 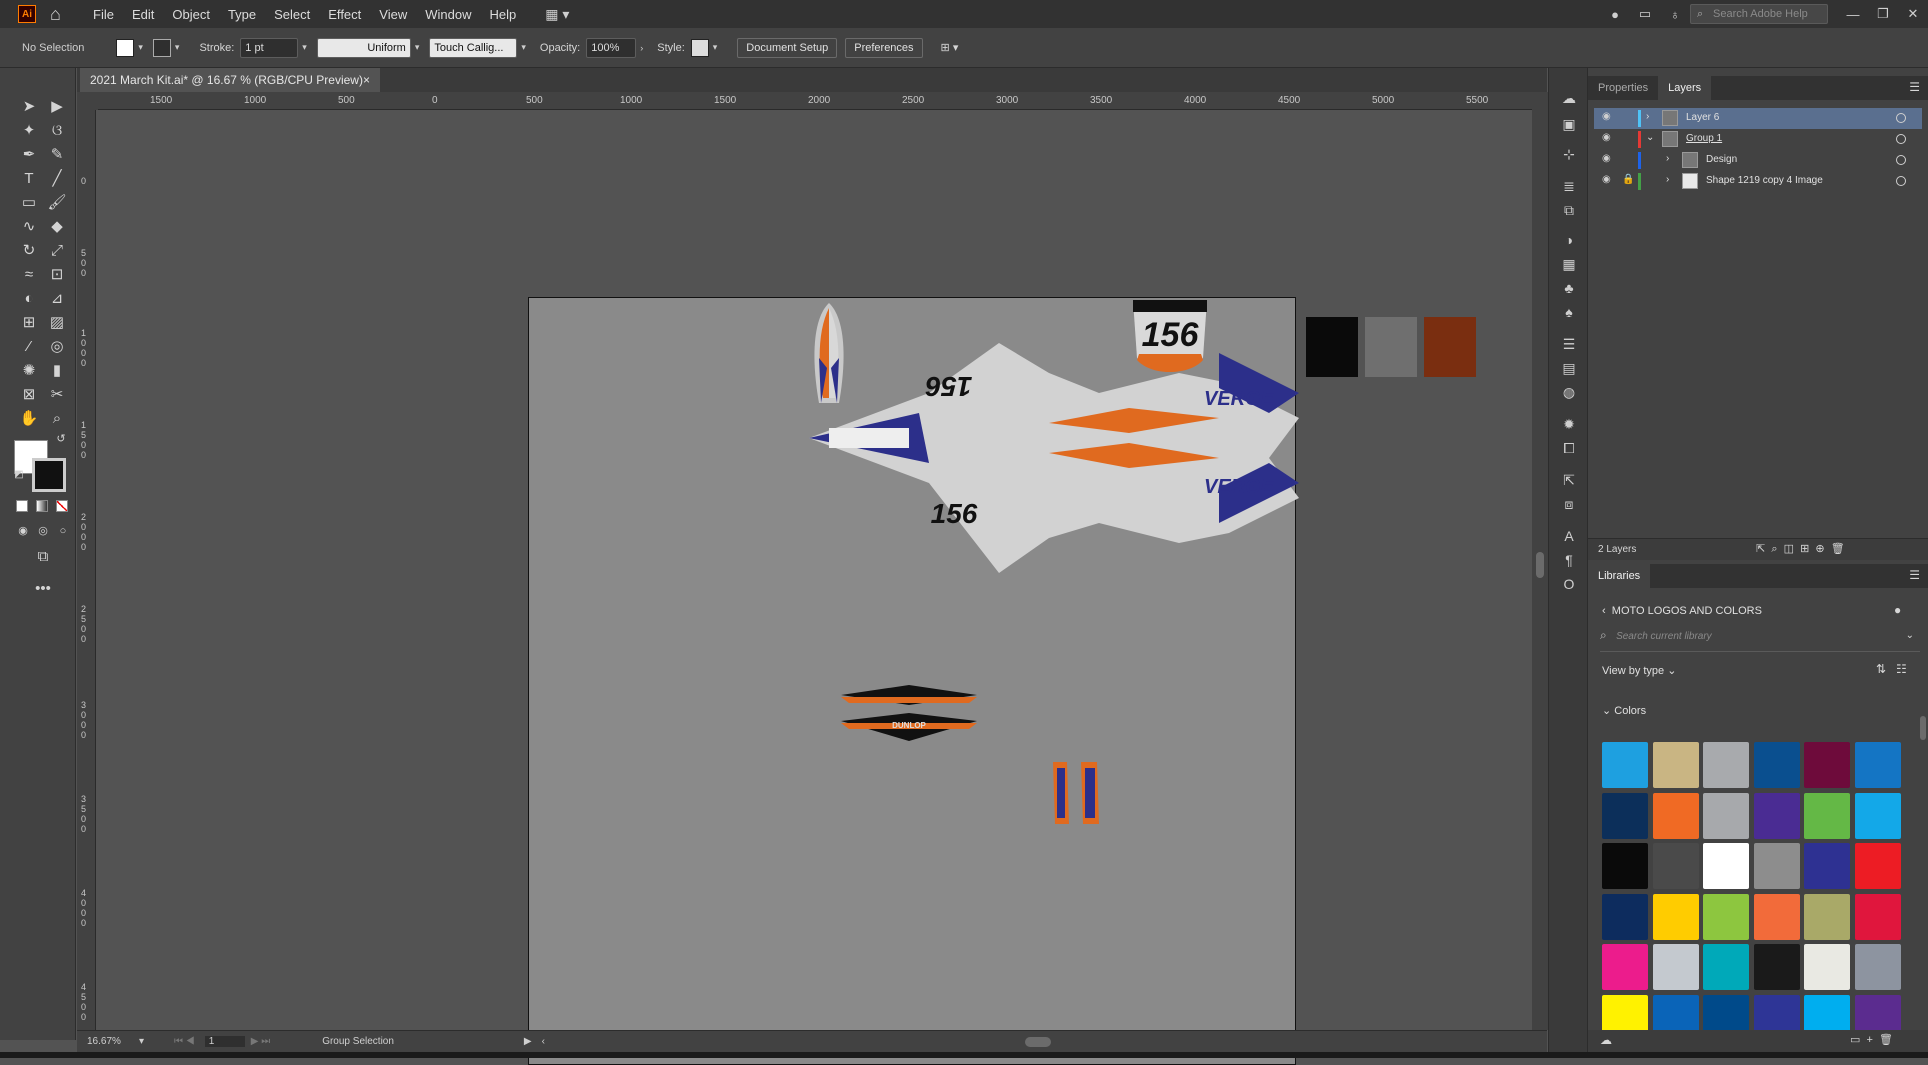 I want to click on arrange-documents-icon: ▭, so click(x=1645, y=14).